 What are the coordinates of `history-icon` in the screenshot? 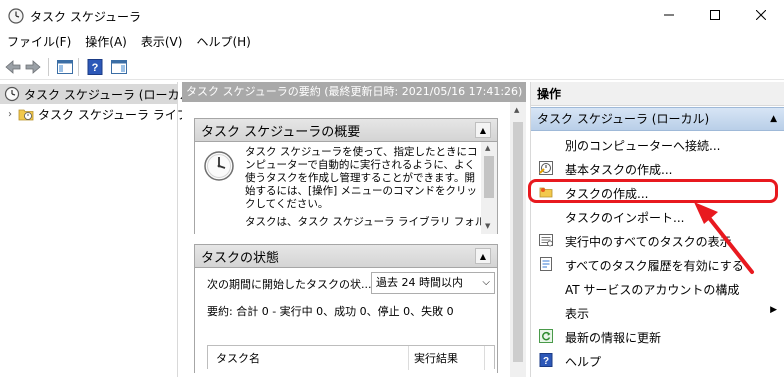 It's located at (546, 264).